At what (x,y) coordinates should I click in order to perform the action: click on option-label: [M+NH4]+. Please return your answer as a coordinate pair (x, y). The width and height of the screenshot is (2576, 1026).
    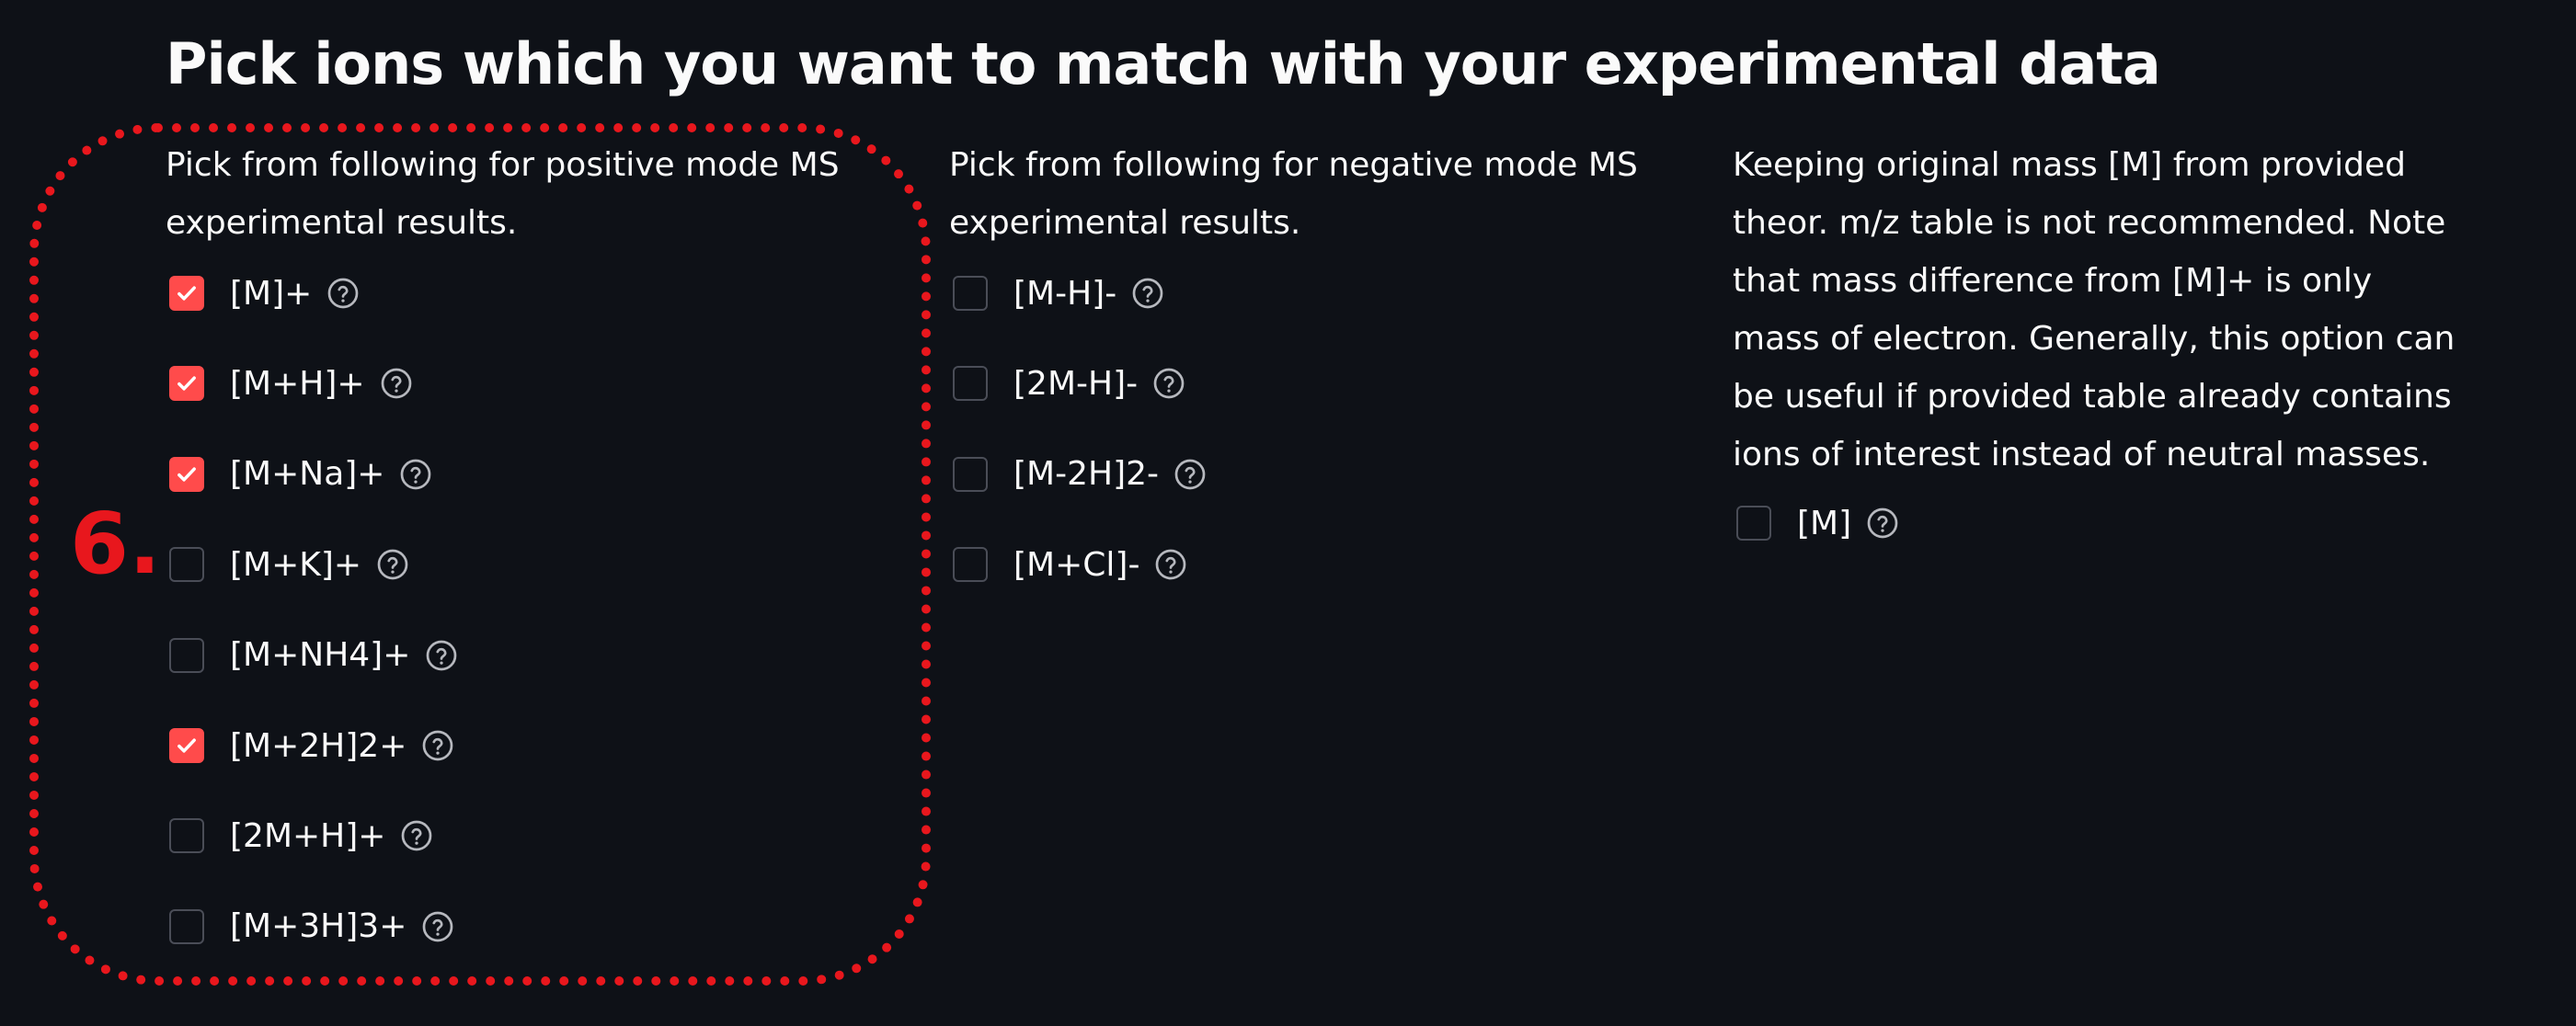
    Looking at the image, I should click on (320, 655).